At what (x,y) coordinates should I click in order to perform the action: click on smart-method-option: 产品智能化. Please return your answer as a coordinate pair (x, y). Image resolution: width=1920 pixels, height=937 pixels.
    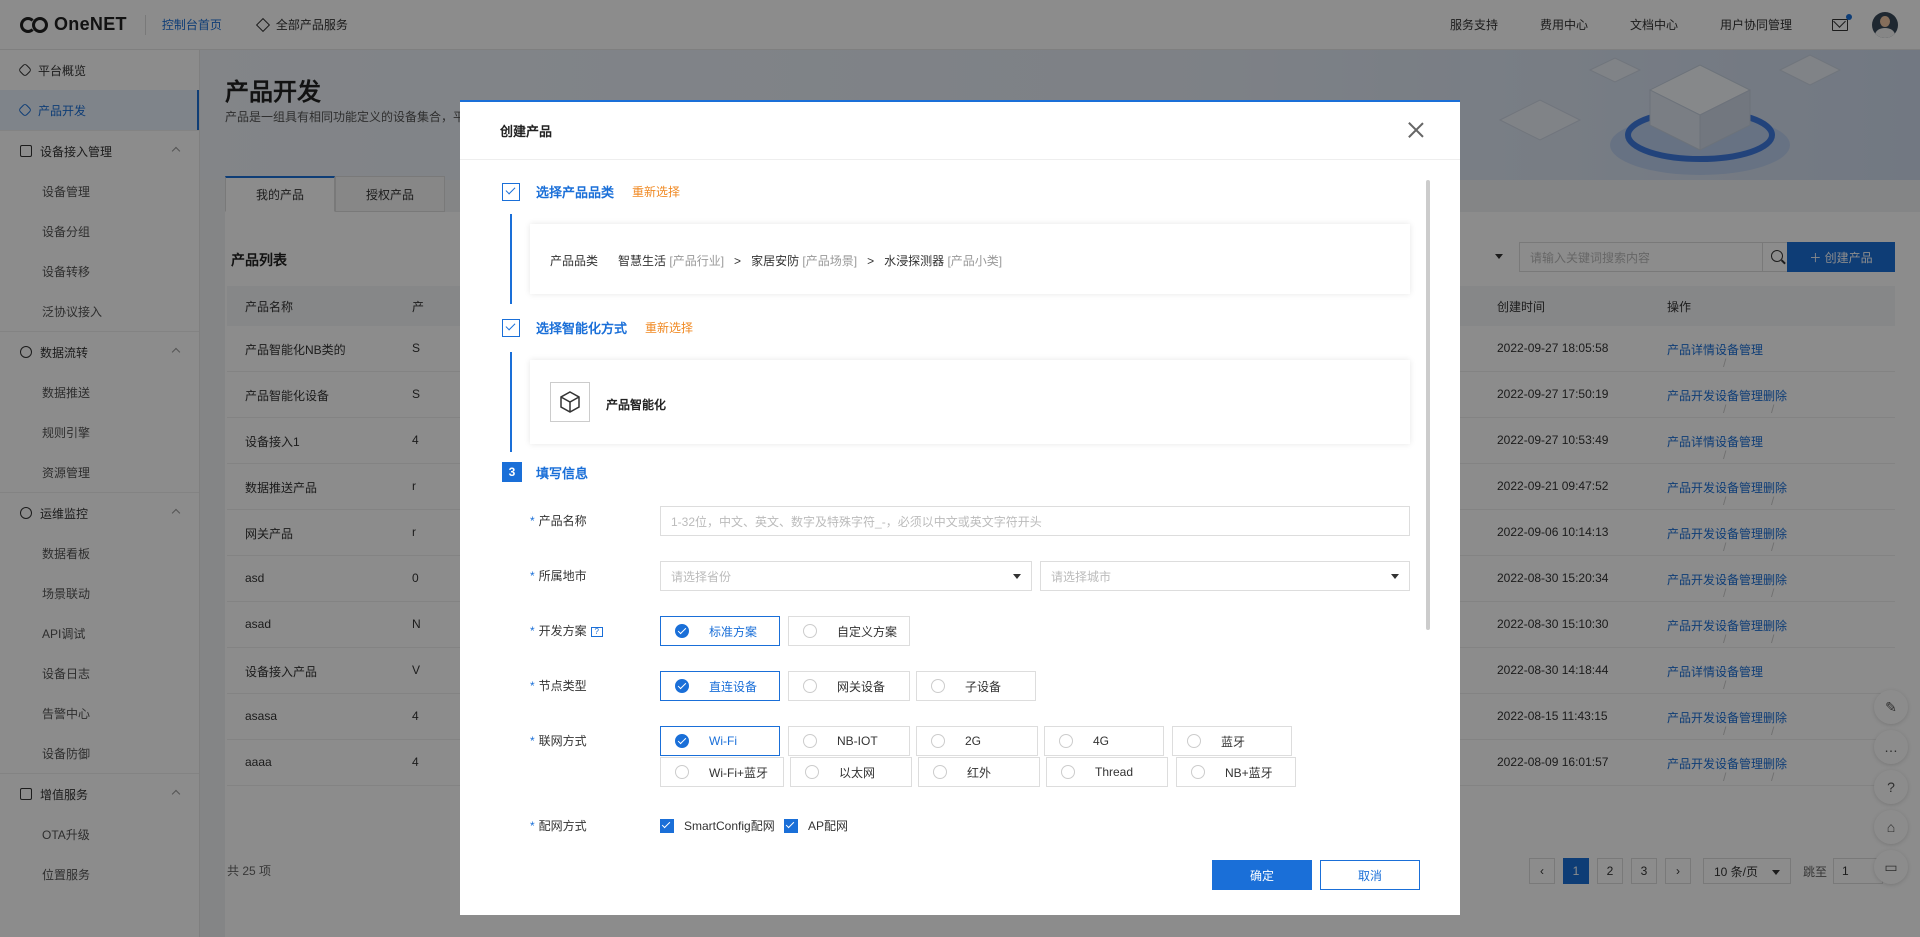
    Looking at the image, I should click on (636, 405).